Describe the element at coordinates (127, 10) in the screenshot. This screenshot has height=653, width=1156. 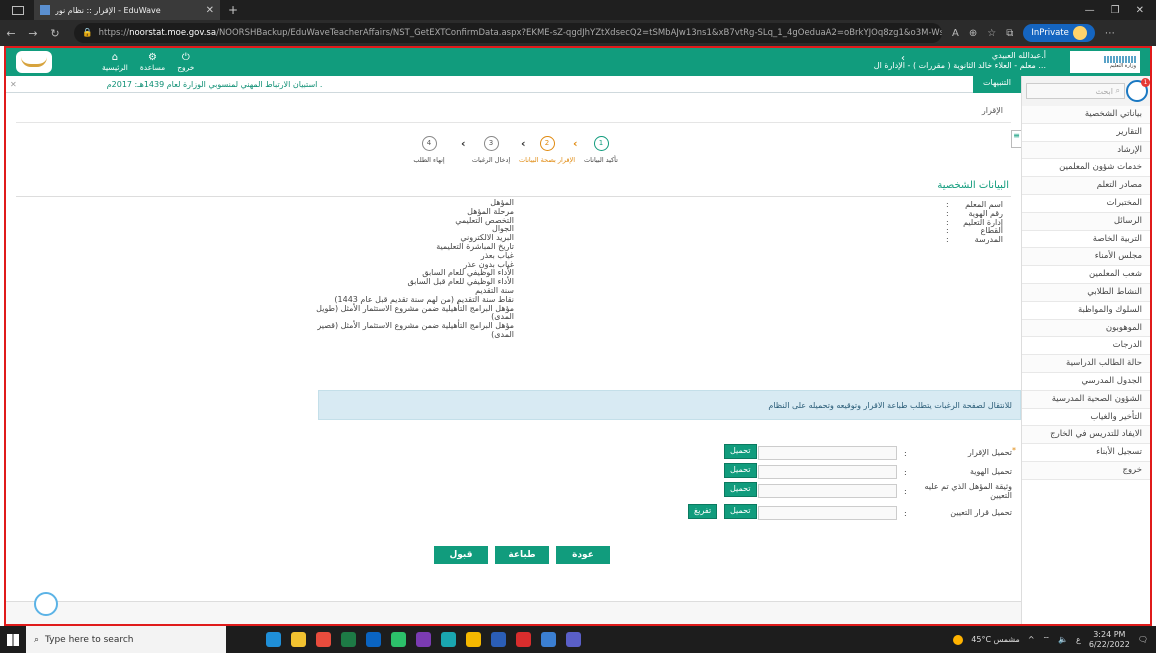
I see `browser-tab: الإقرار :: نظام نور - EduWave ✕` at that location.